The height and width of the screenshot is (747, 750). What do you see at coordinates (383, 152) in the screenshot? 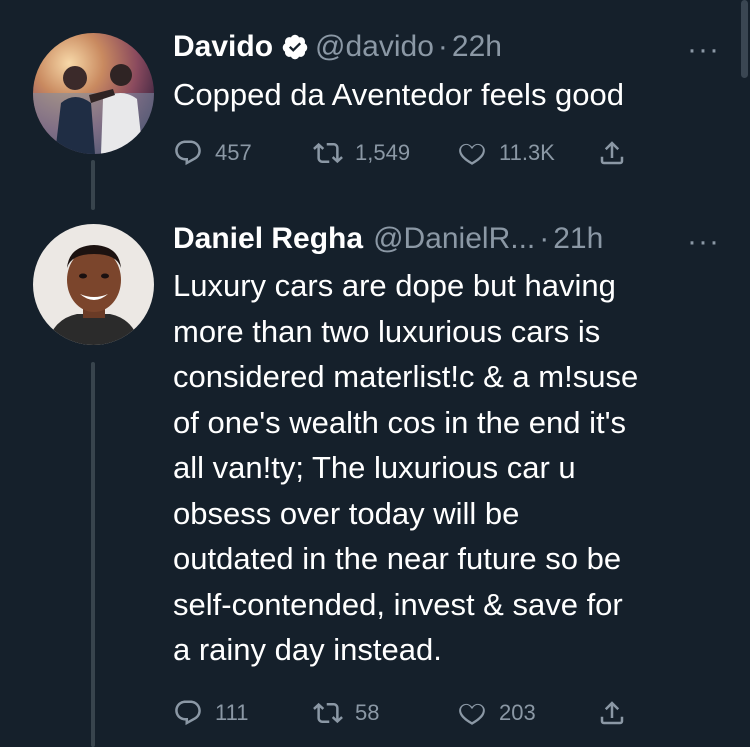
I see `retweet-count: 1,549` at bounding box center [383, 152].